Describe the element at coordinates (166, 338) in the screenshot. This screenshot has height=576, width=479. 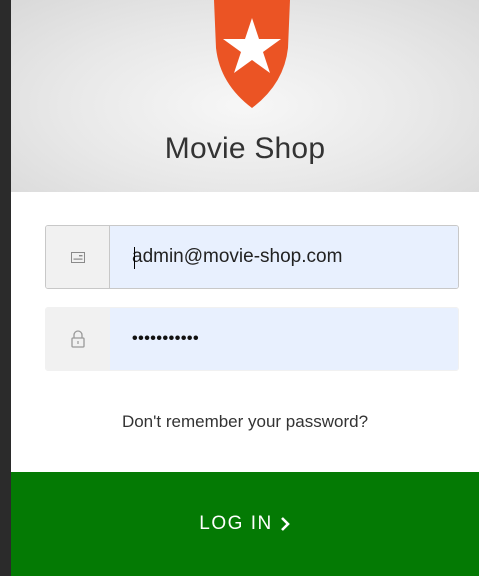
I see `password-masked-value: •••••••••••` at that location.